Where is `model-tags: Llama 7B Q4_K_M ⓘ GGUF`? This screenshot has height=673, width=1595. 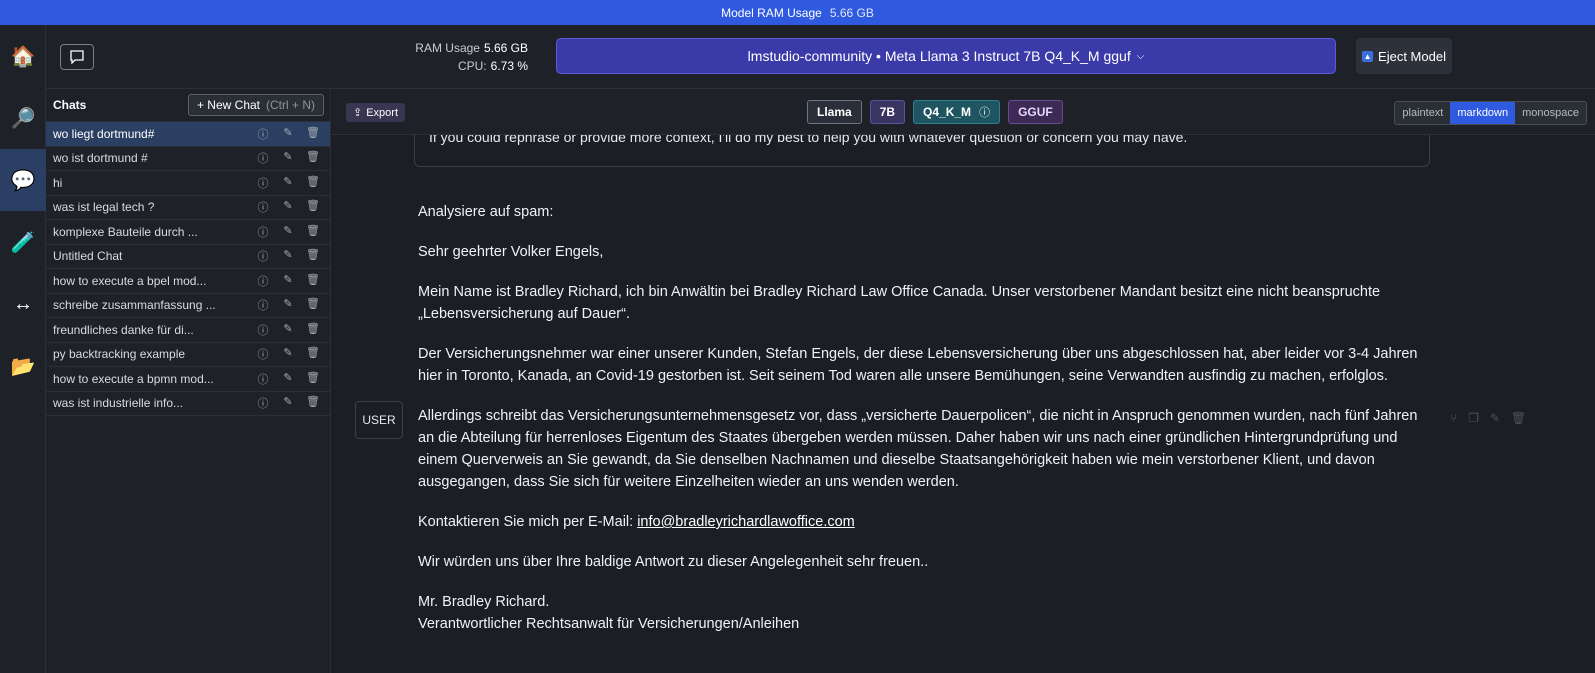 model-tags: Llama 7B Q4_K_M ⓘ GGUF is located at coordinates (935, 112).